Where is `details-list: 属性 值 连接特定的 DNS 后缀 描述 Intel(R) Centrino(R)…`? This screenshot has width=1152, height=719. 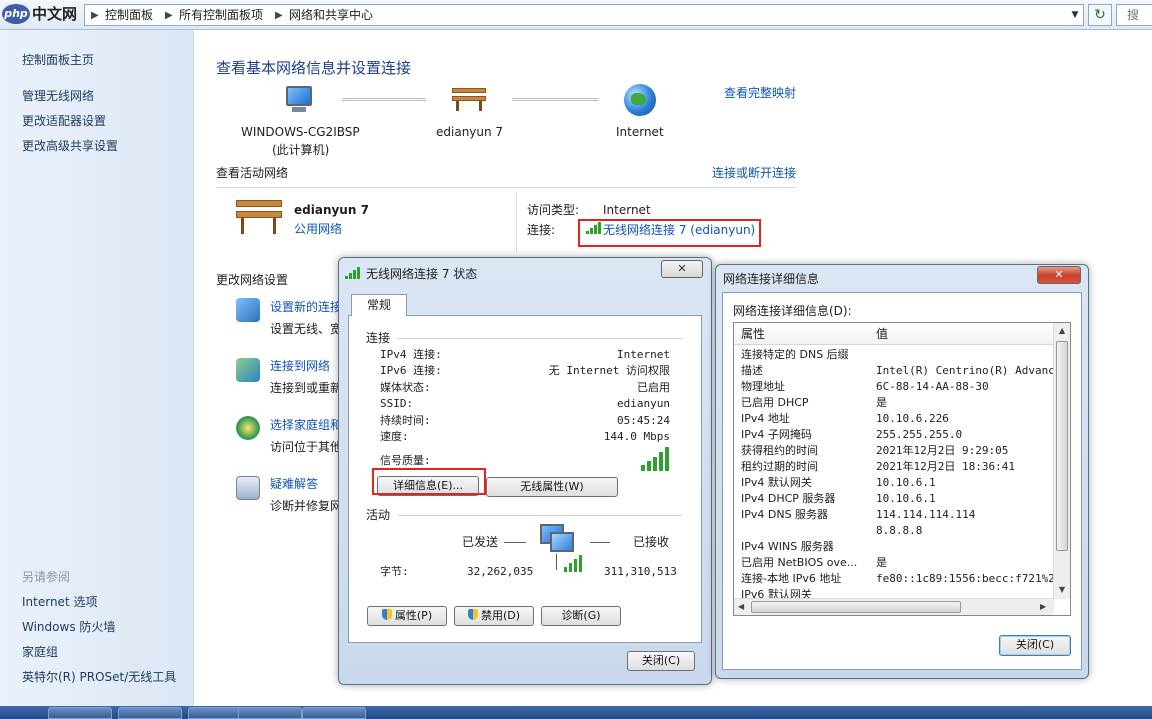 details-list: 属性 值 连接特定的 DNS 后缀 描述 Intel(R) Centrino(R)… is located at coordinates (902, 469).